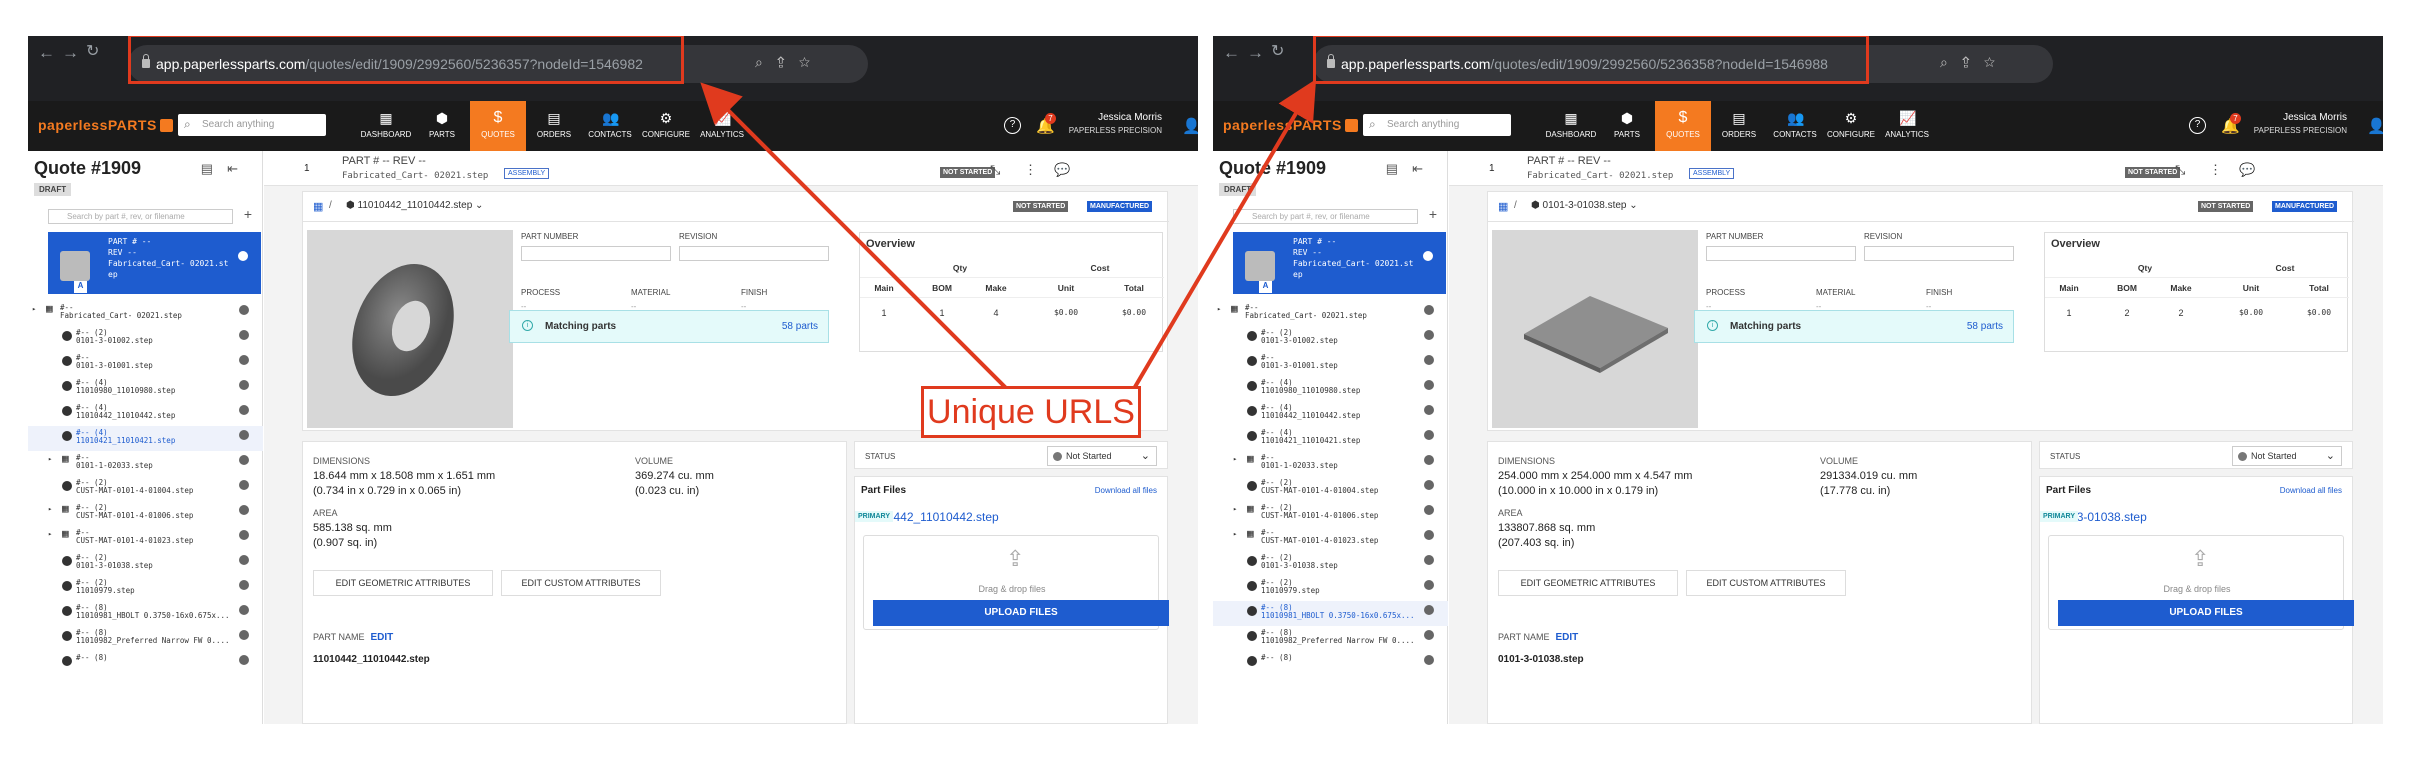 This screenshot has height=762, width=2414. I want to click on tree-item: ▸ ▦ #-- 0101-1-02033.step, so click(145, 463).